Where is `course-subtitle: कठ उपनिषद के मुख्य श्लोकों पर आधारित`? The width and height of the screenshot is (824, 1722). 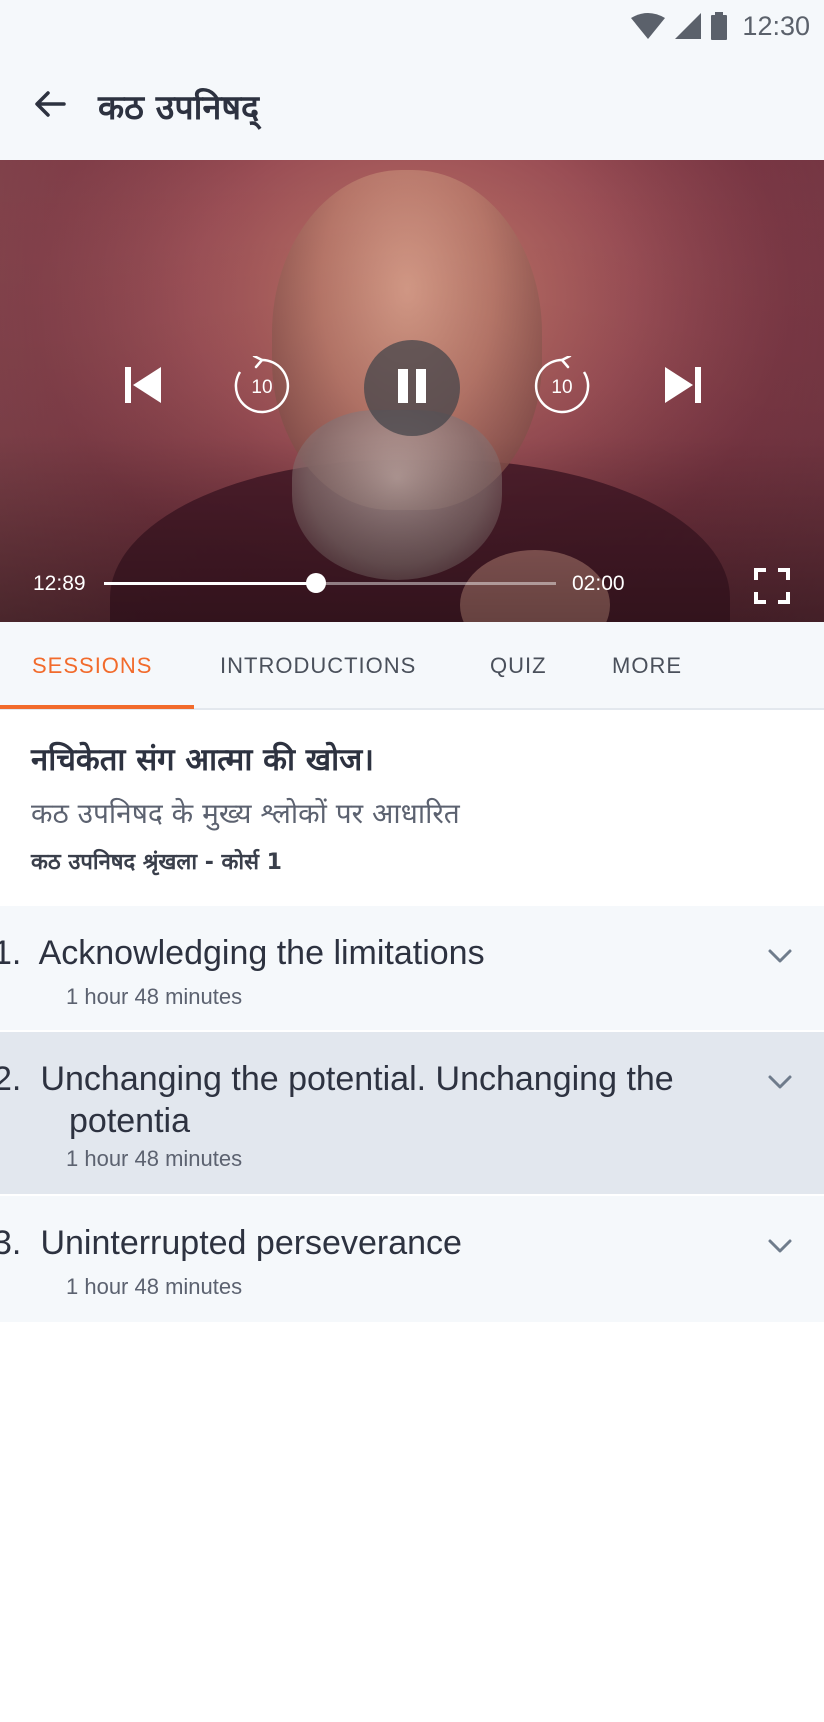
course-subtitle: कठ उपनिषद के मुख्य श्लोकों पर आधारित is located at coordinates (245, 813).